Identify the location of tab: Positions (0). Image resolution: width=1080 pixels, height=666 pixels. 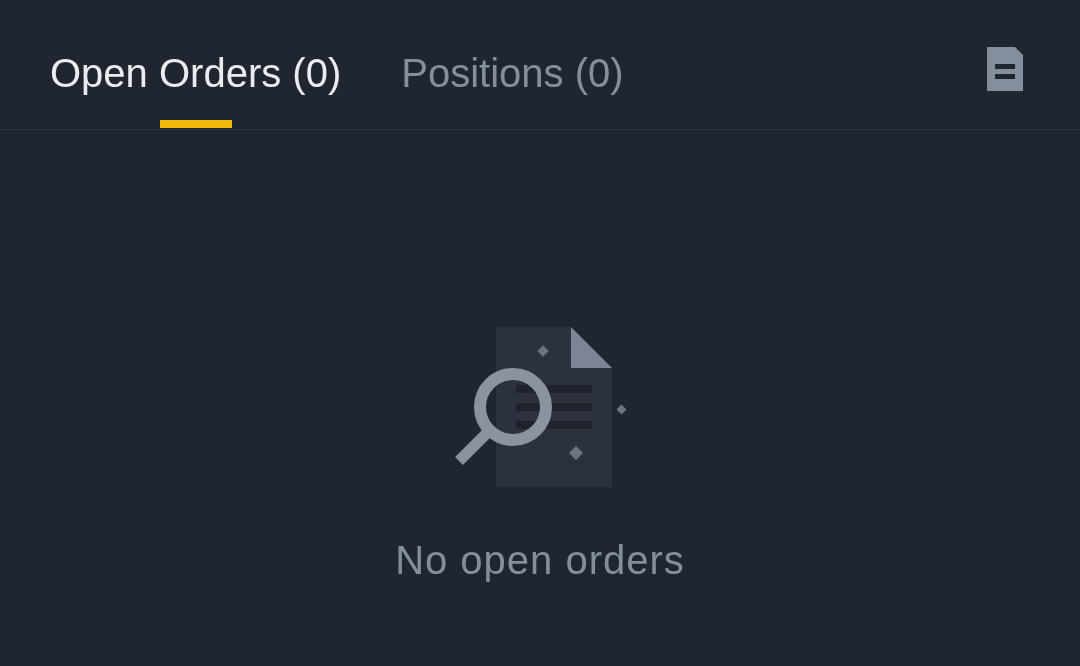
(512, 64).